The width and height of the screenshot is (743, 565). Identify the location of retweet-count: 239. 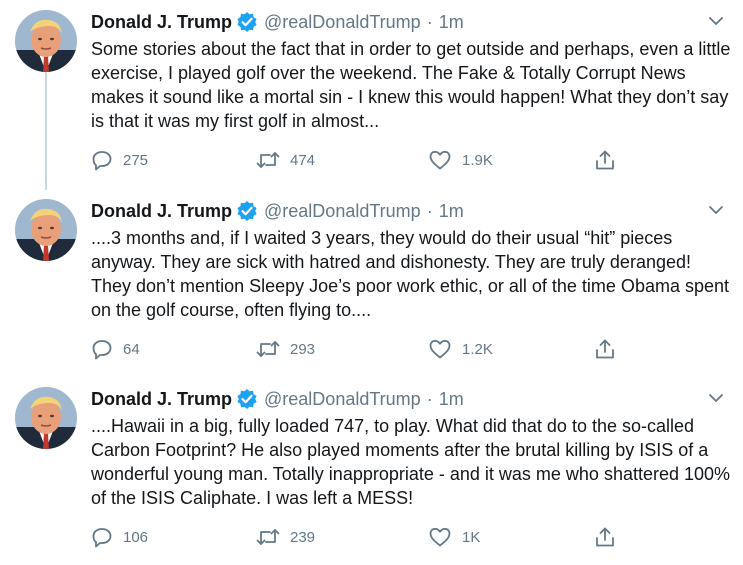
(303, 537).